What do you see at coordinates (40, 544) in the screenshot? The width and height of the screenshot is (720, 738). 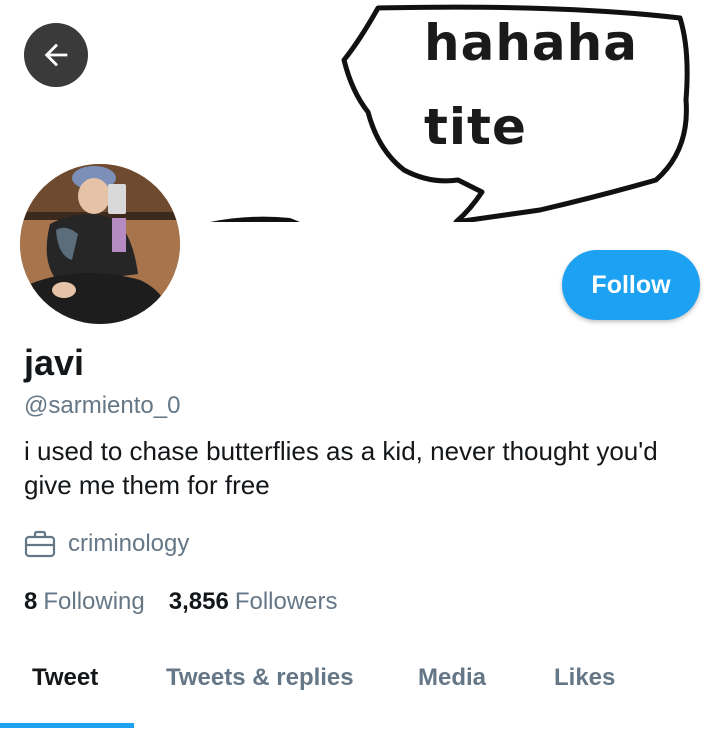 I see `briefcase-icon` at bounding box center [40, 544].